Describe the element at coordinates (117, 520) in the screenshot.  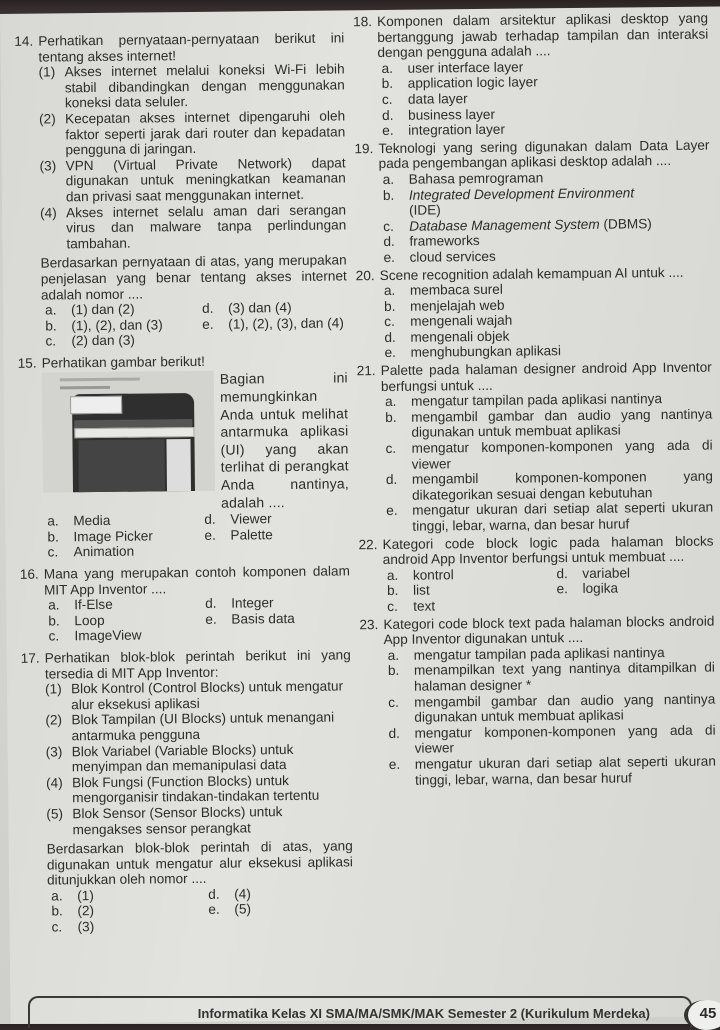
I see `answer-option-a: a. Media` at that location.